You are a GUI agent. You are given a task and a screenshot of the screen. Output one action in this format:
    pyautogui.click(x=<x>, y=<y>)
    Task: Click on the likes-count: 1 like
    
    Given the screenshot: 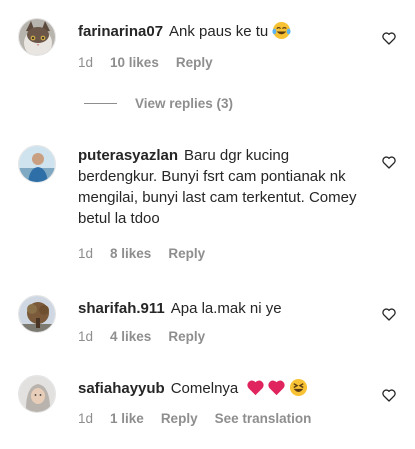 What is the action you would take?
    pyautogui.click(x=127, y=418)
    